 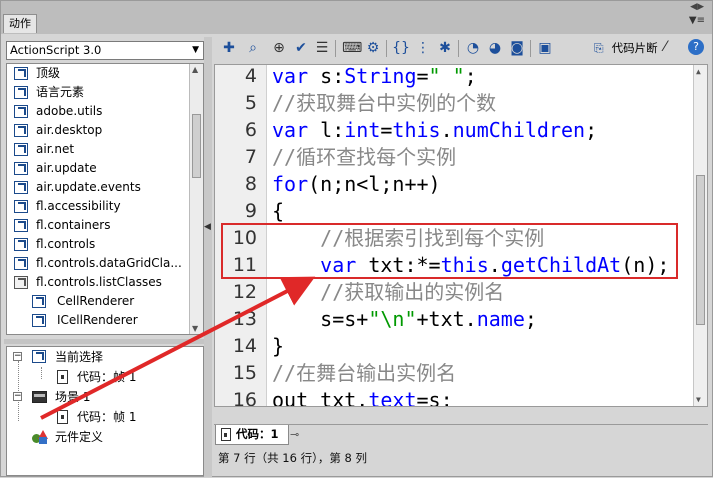 I want to click on tree-item-label: air.update.events, so click(x=88, y=187).